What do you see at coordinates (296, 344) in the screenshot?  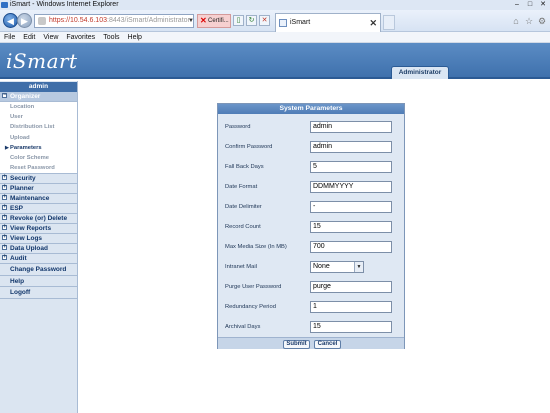 I see `submit-button: Submit` at bounding box center [296, 344].